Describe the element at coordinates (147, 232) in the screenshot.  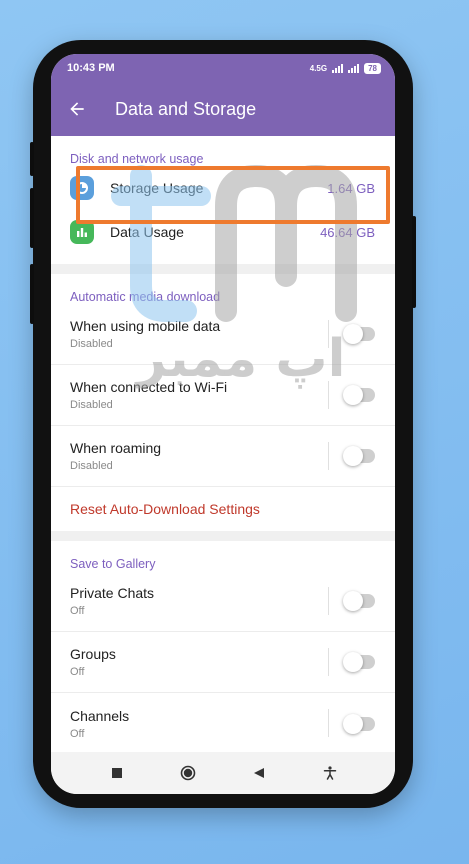
I see `data-usage-label: Data Usage` at that location.